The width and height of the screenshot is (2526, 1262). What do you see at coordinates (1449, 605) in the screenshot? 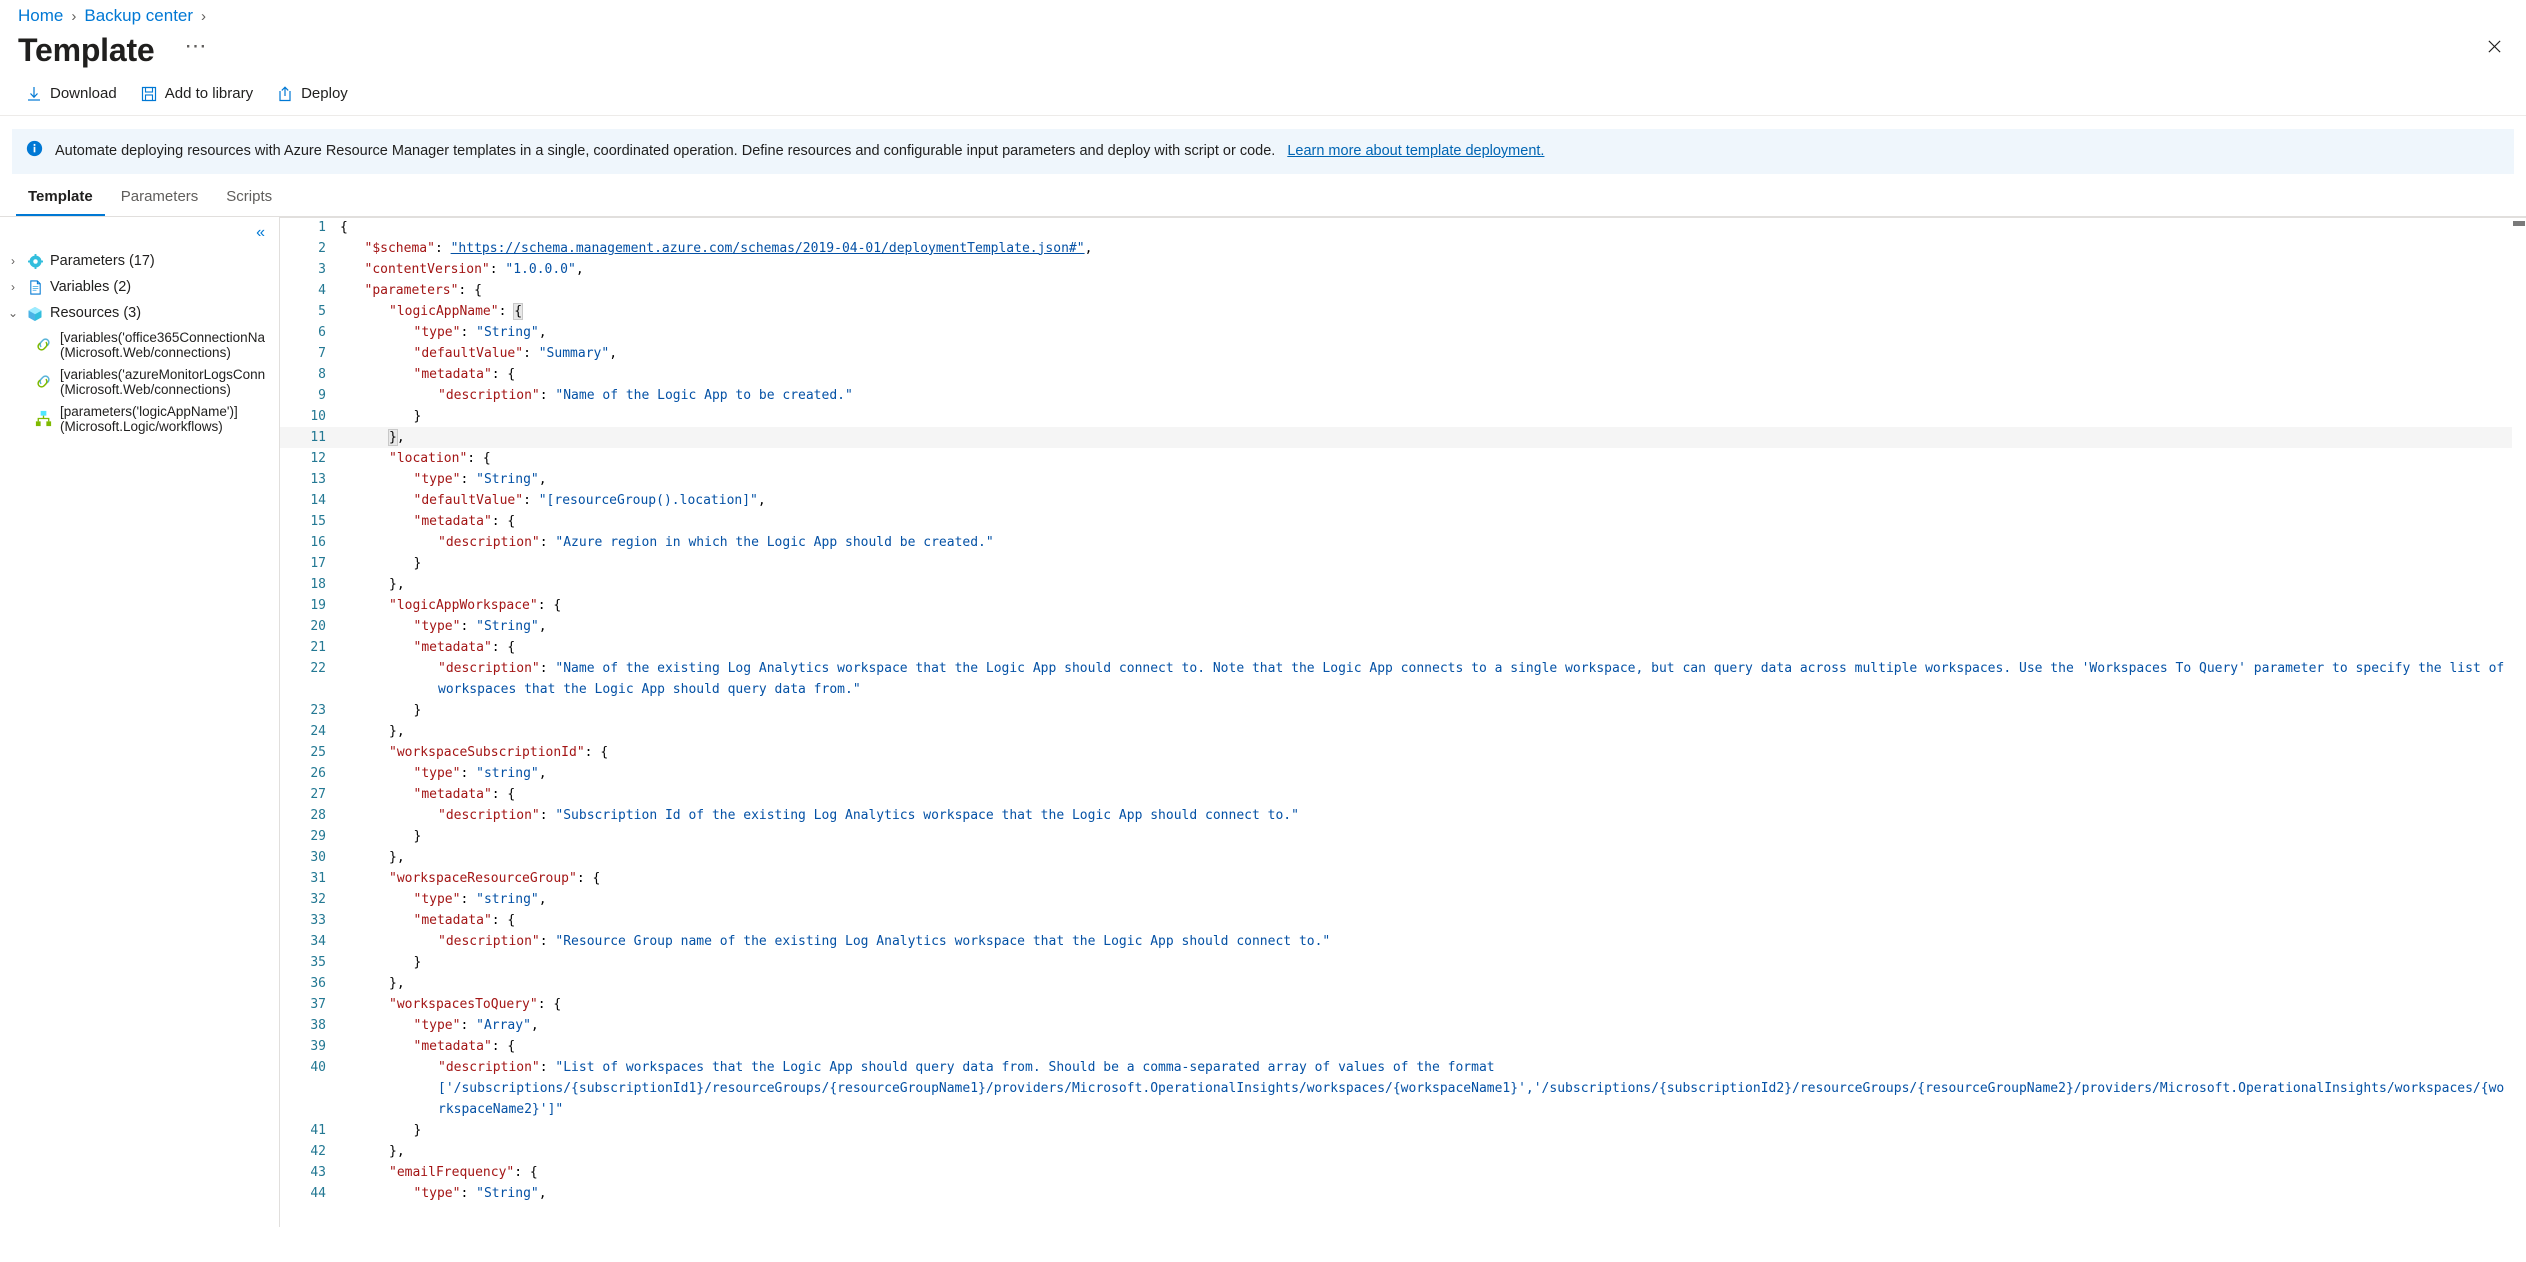
I see `code-text: "logicAppWorkspace": {` at bounding box center [1449, 605].